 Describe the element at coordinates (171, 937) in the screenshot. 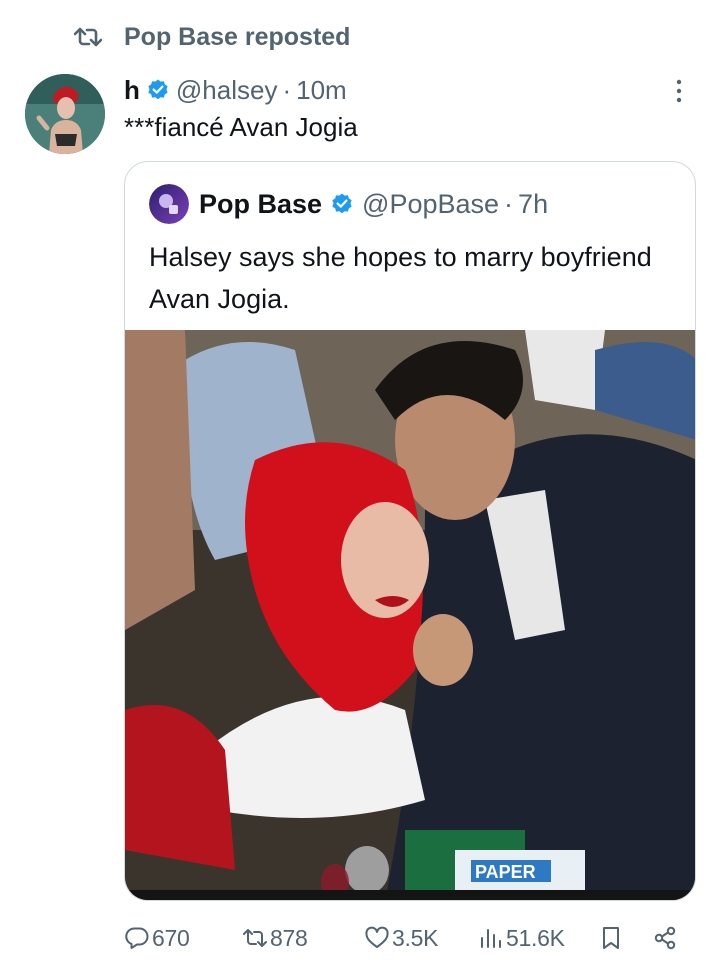

I see `reply-count: 670` at that location.